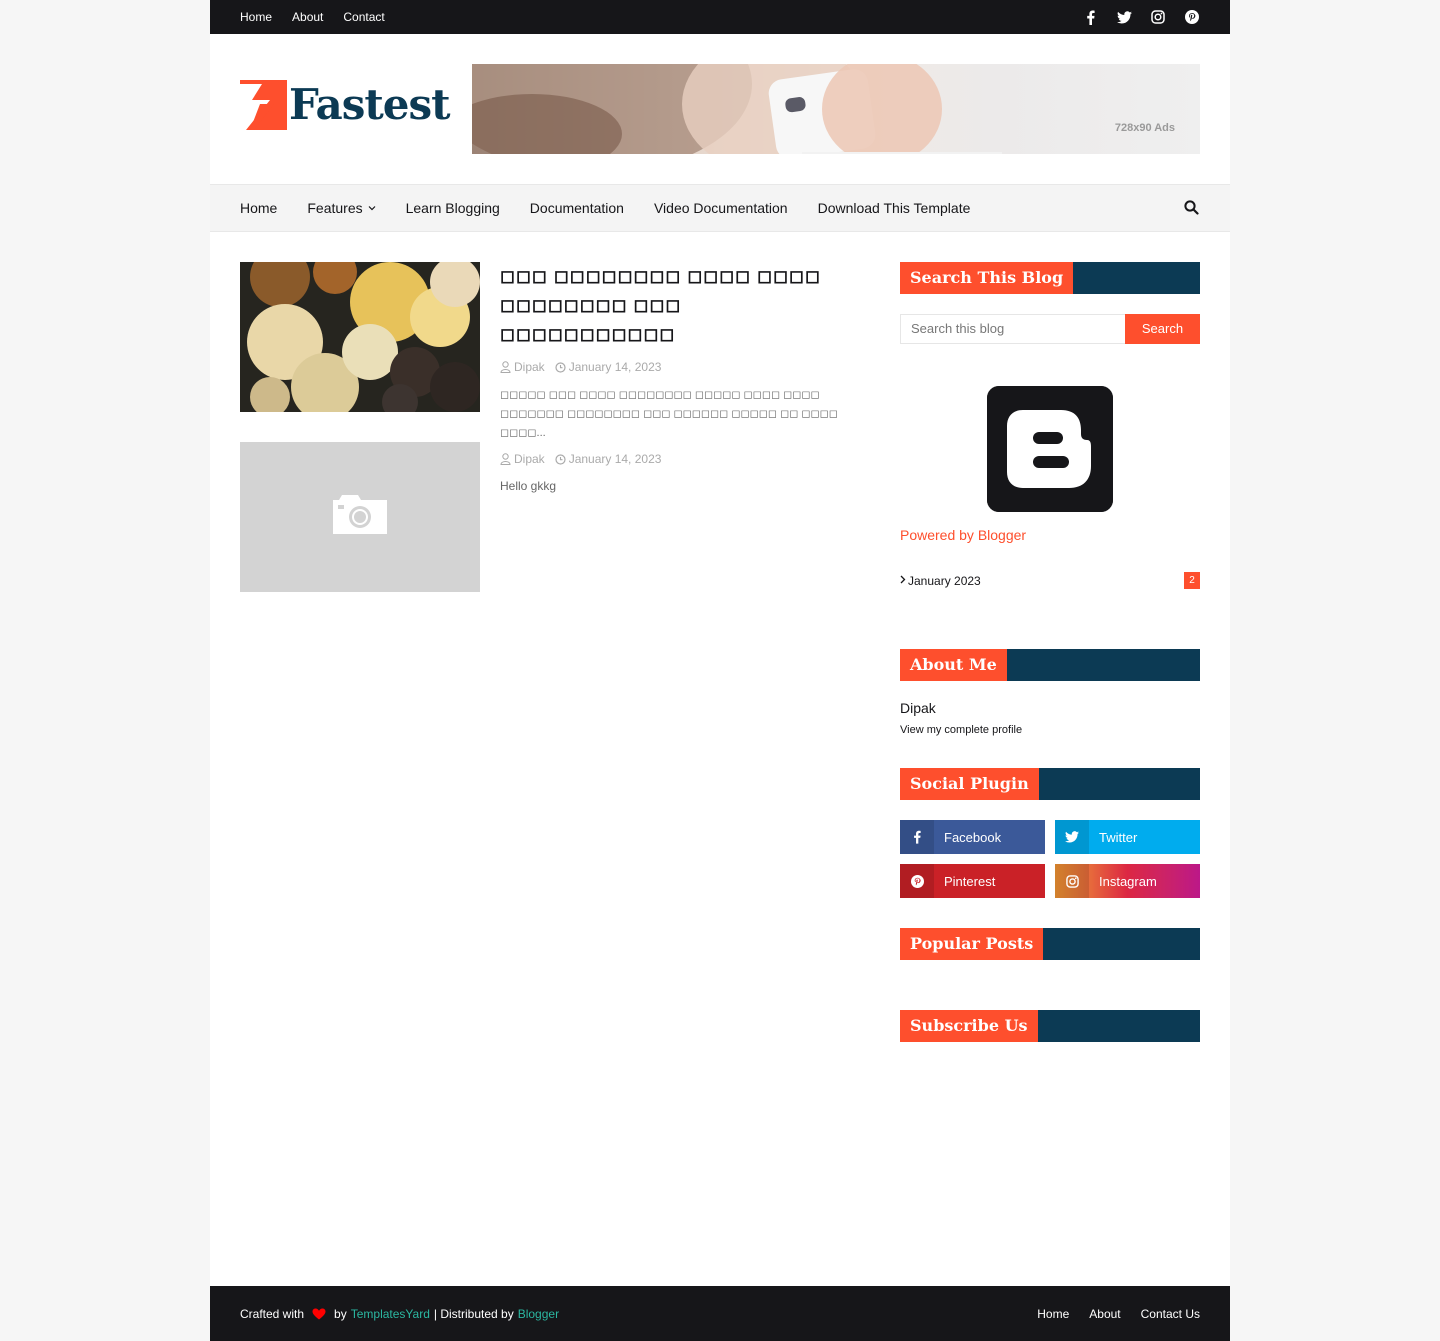 The width and height of the screenshot is (1440, 1341). What do you see at coordinates (370, 104) in the screenshot?
I see `logo-text: Fastest` at bounding box center [370, 104].